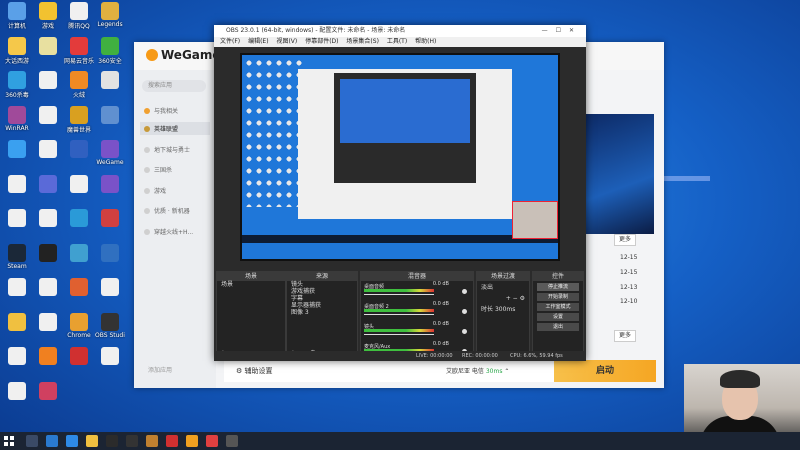 This screenshot has height=450, width=800. Describe the element at coordinates (110, 50) in the screenshot. I see `desktop-icon: 360安全` at that location.